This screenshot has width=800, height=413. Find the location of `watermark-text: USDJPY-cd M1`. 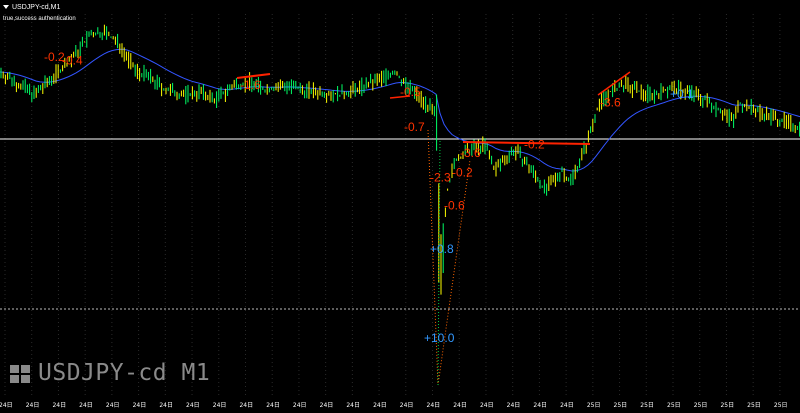

watermark-text: USDJPY-cd M1 is located at coordinates (124, 373).